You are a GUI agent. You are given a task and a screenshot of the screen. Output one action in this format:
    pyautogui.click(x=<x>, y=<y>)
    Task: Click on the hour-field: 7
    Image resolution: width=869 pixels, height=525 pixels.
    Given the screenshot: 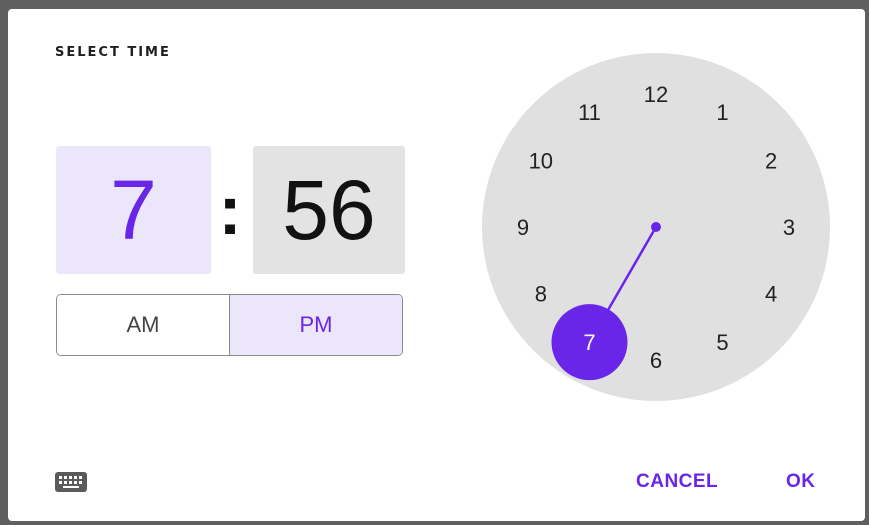 What is the action you would take?
    pyautogui.click(x=133, y=210)
    